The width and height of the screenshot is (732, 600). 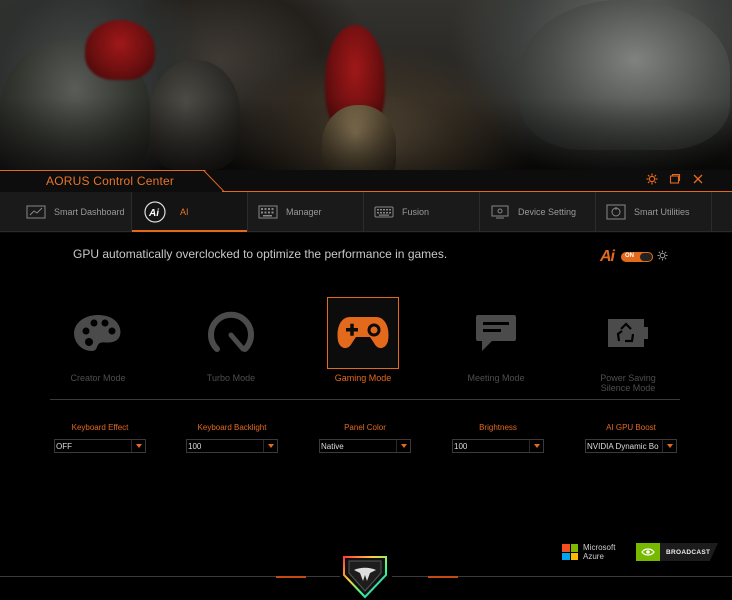 What do you see at coordinates (637, 257) in the screenshot?
I see `ai-on-toggle: ON` at bounding box center [637, 257].